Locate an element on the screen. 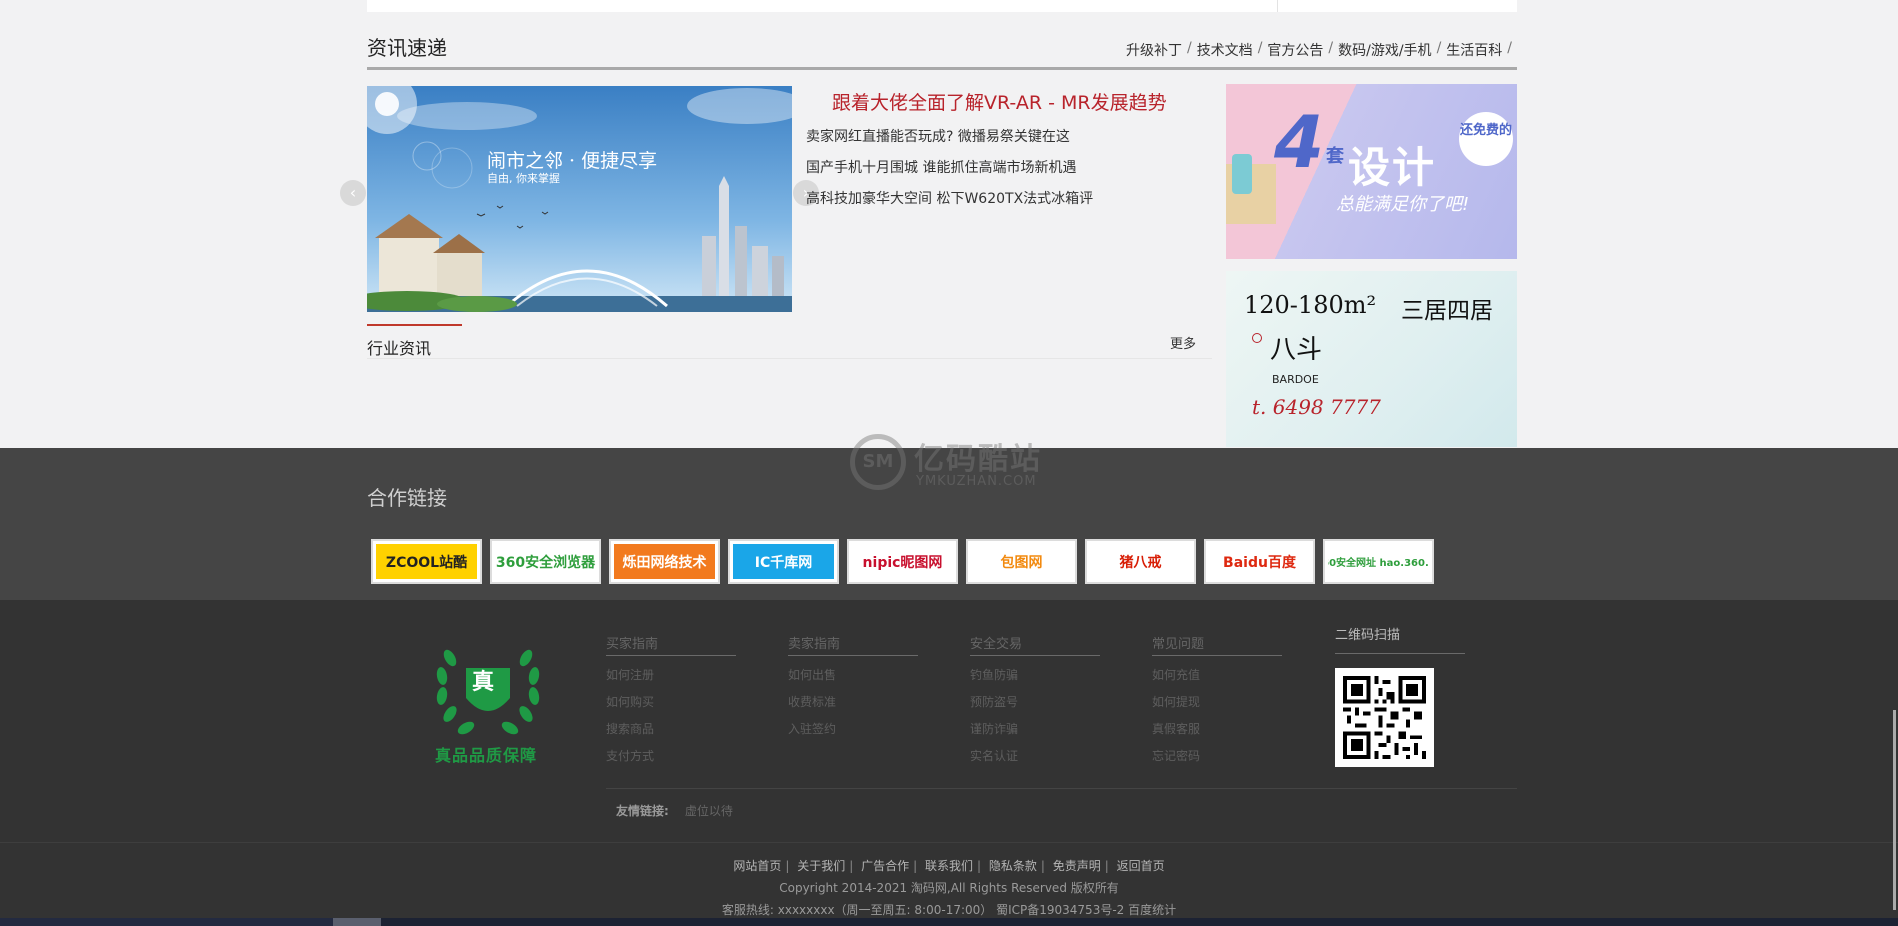 This screenshot has height=926, width=1898. news-item-link: 卖家网红直播能否玩成? 微播易祭关键在这 is located at coordinates (938, 136).